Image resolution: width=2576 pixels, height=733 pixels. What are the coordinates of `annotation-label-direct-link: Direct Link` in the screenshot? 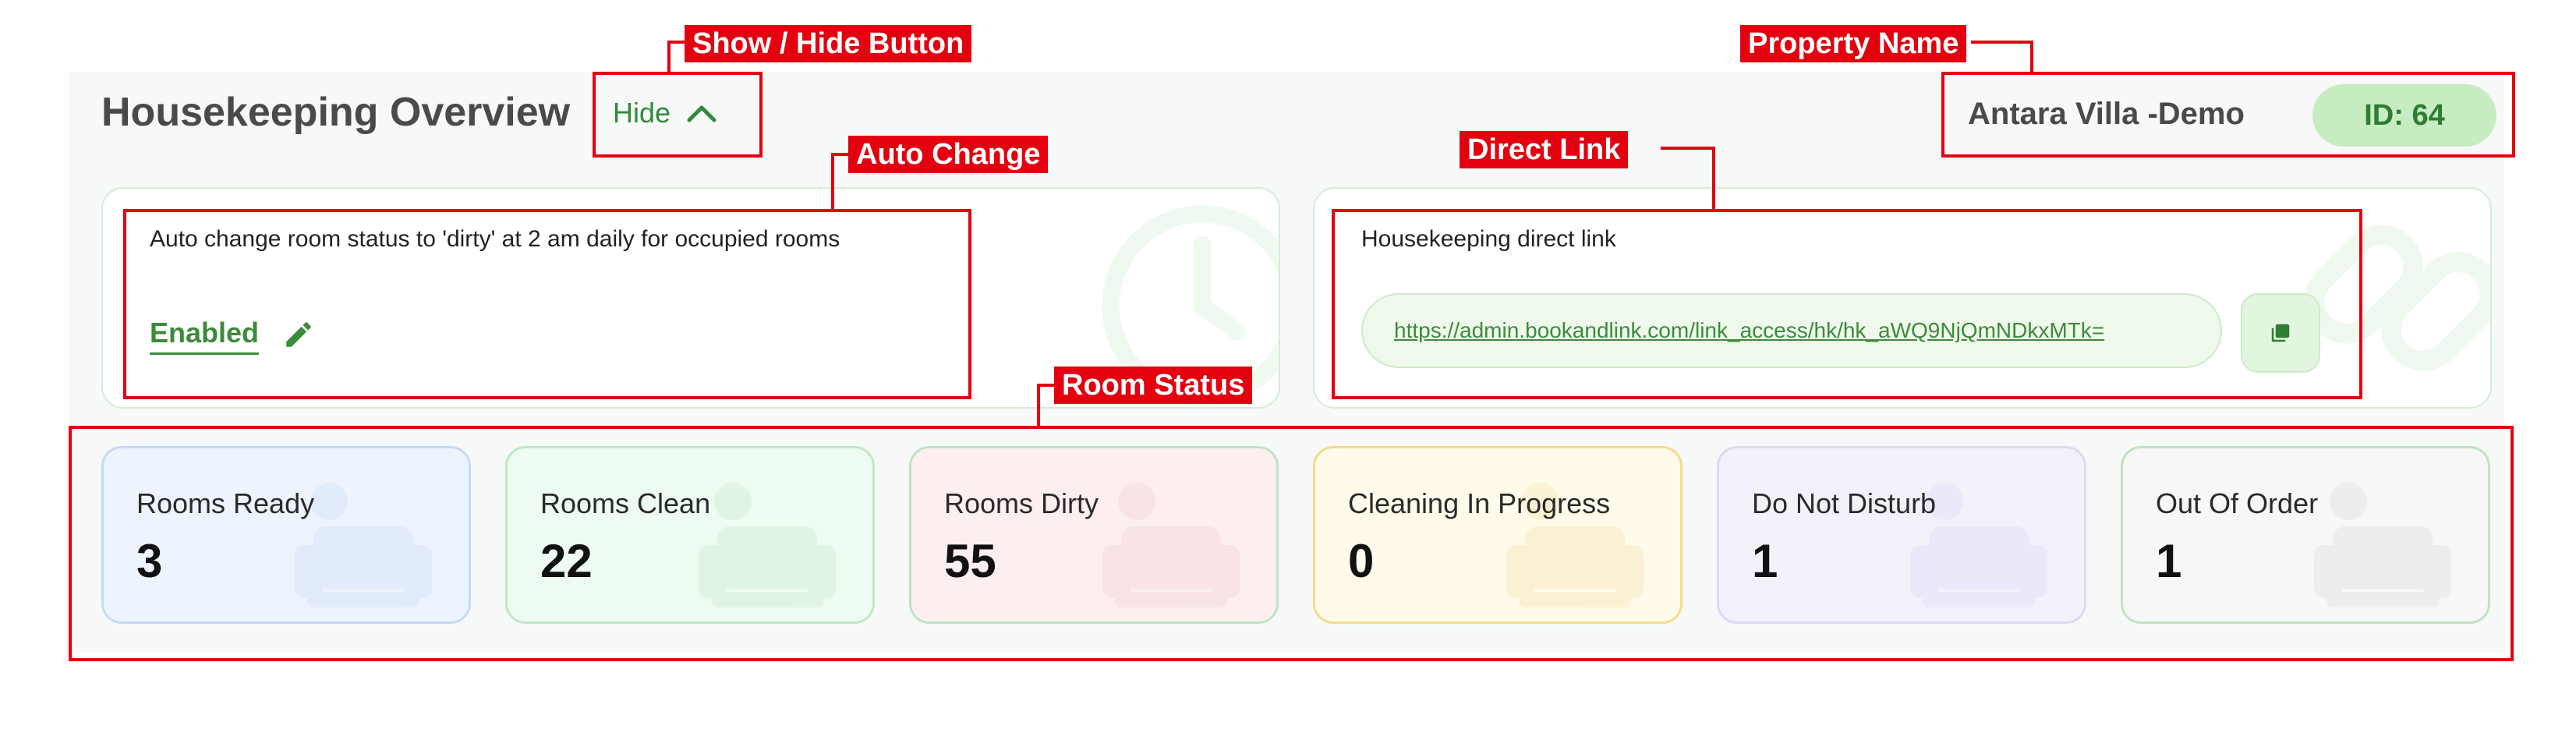 It's located at (1544, 150).